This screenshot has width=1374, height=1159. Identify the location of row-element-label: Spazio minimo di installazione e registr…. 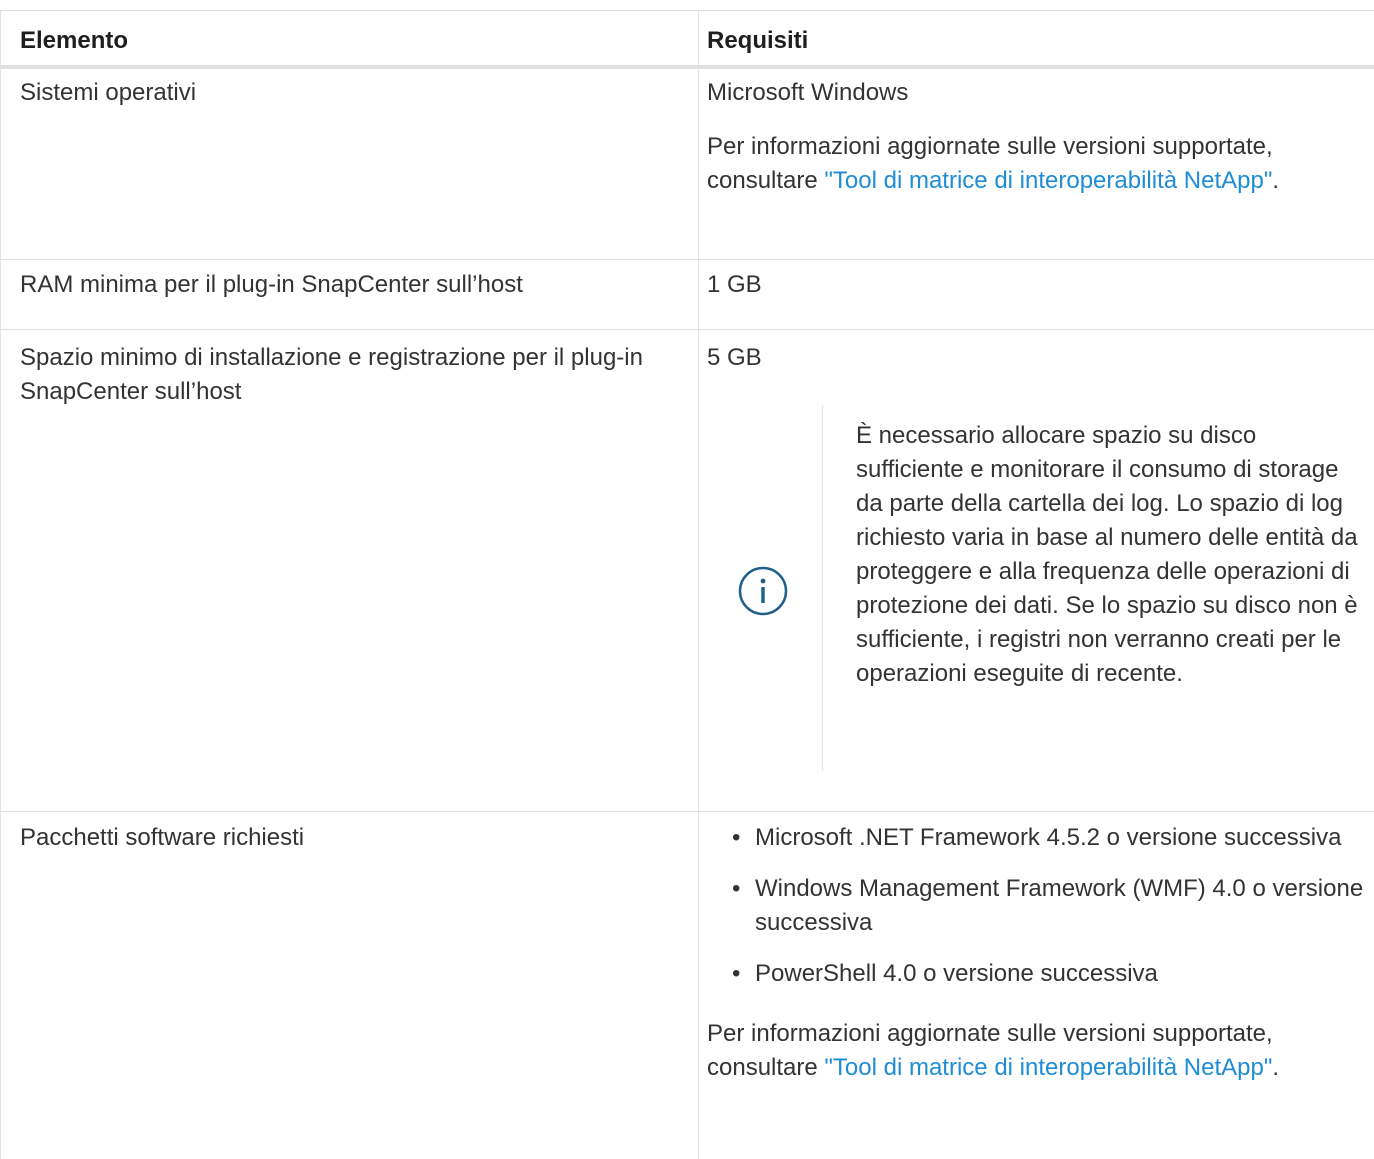
(331, 374).